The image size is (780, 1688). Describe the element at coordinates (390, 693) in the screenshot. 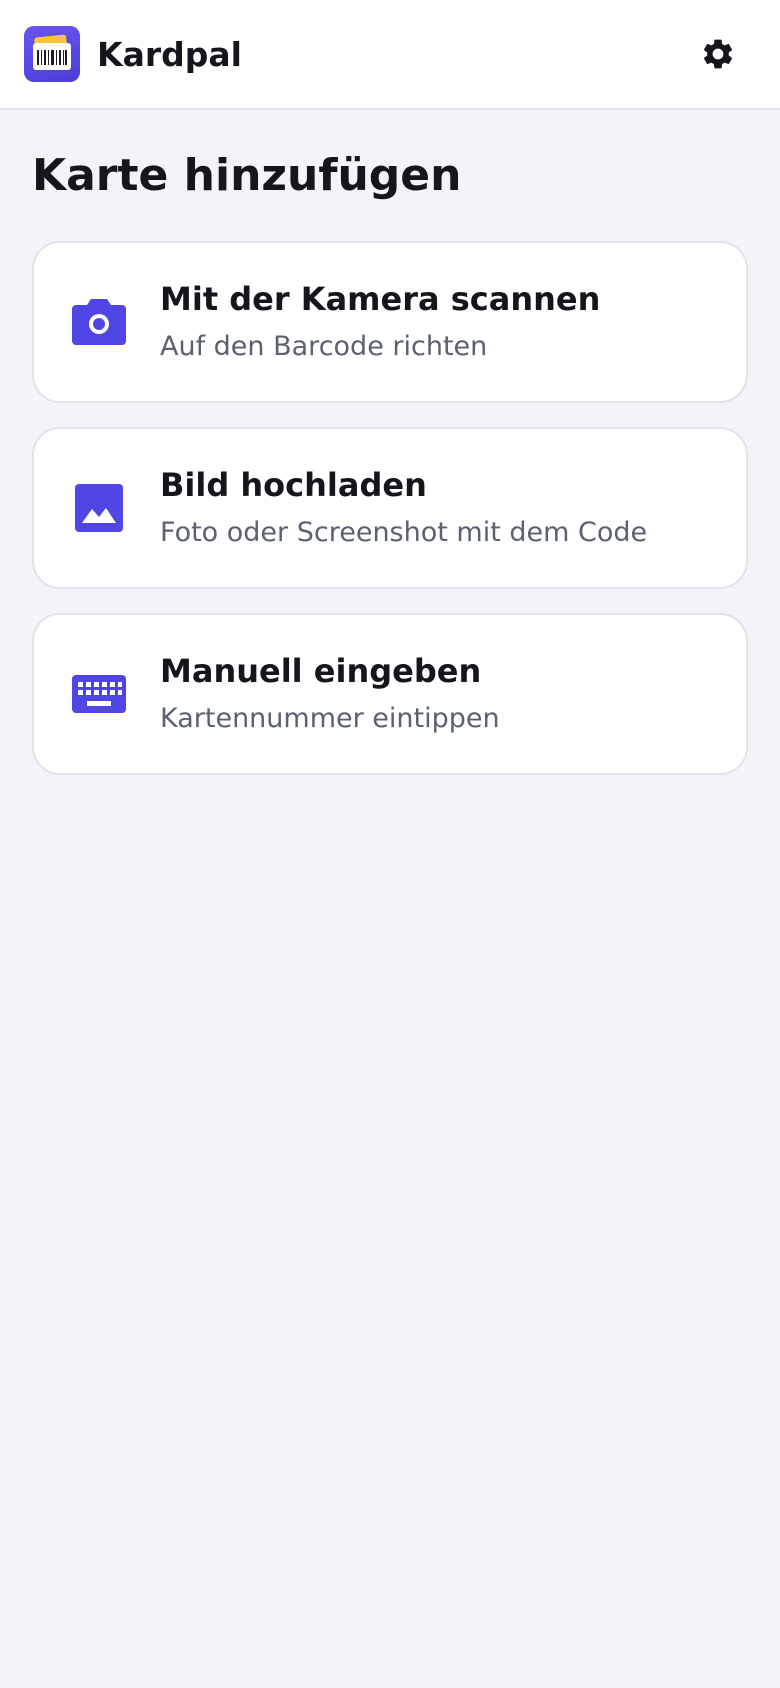

I see `manual-entry-option: Manuell eingeben Kartennummer eintippen` at that location.